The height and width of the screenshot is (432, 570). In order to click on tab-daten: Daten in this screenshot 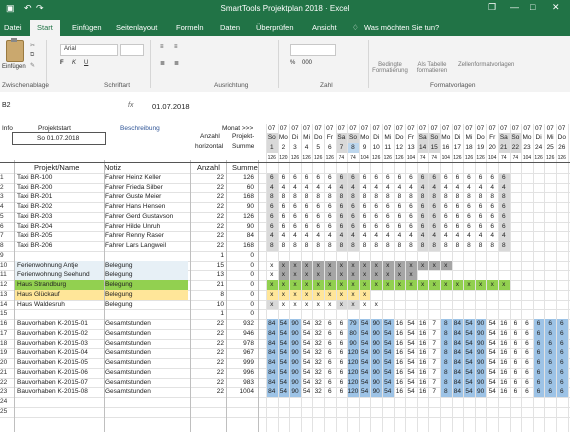, I will do `click(230, 27)`.